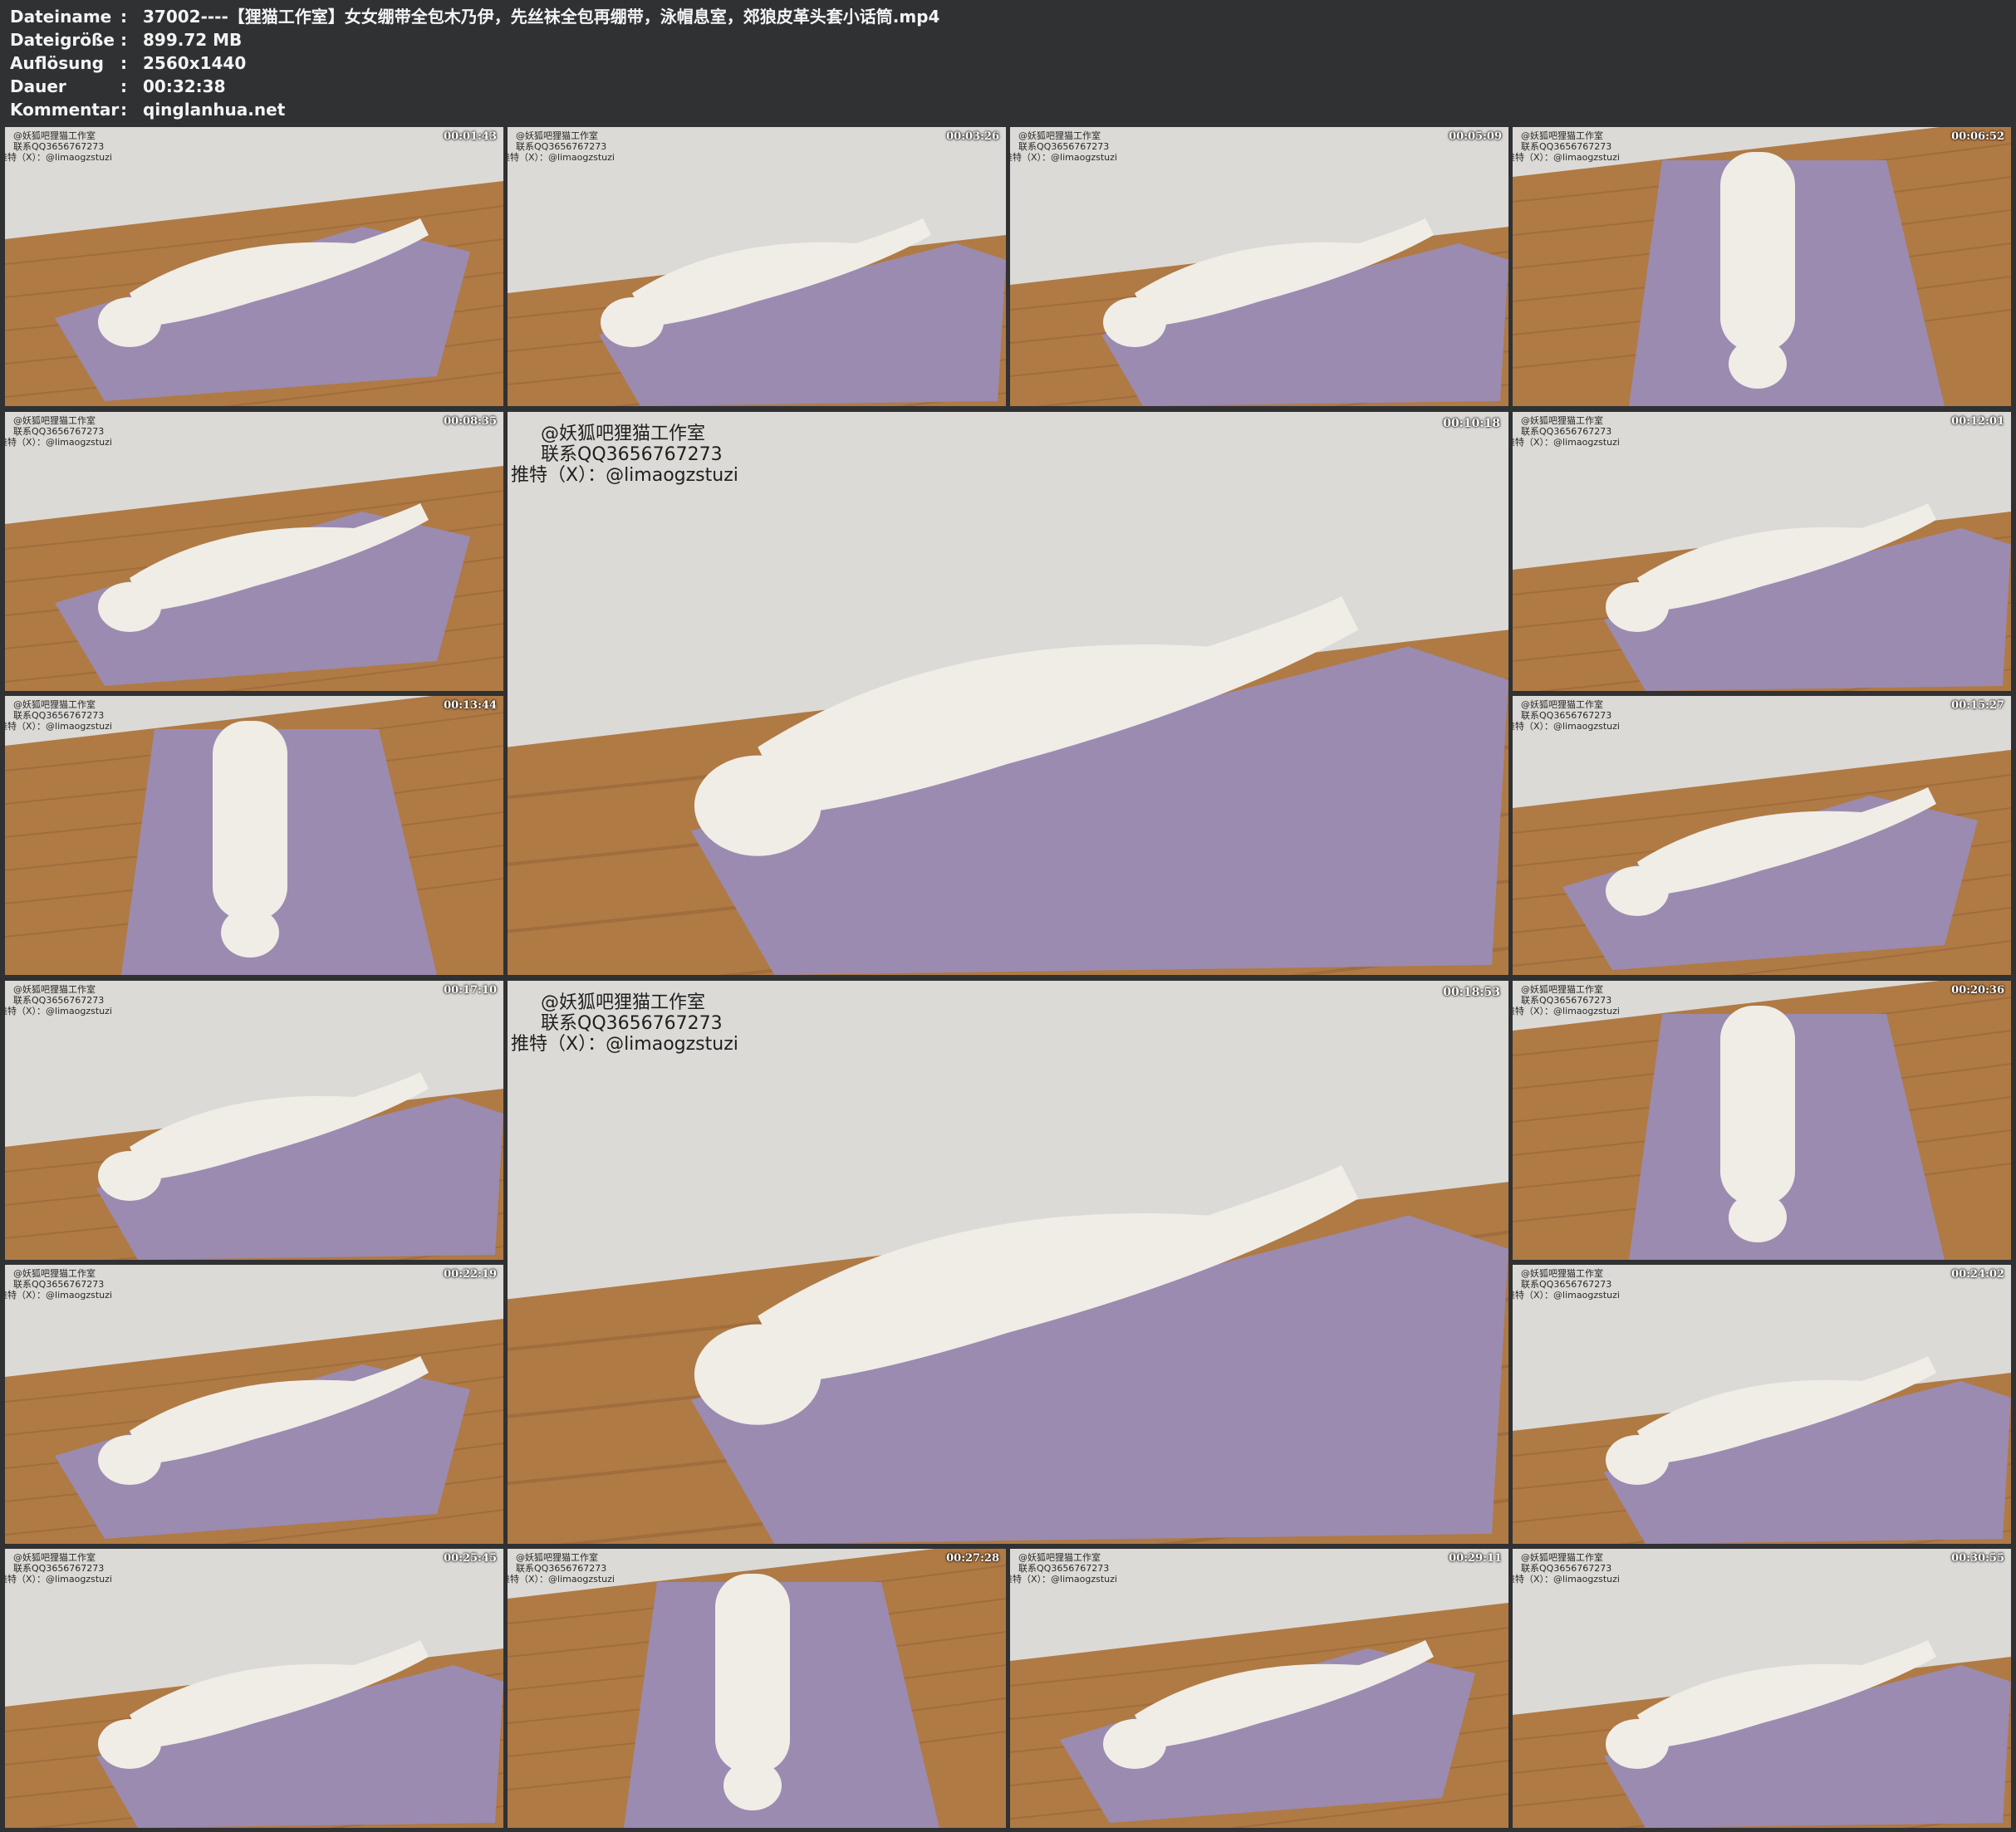  What do you see at coordinates (1978, 705) in the screenshot?
I see `timestamp: 00:15:27` at bounding box center [1978, 705].